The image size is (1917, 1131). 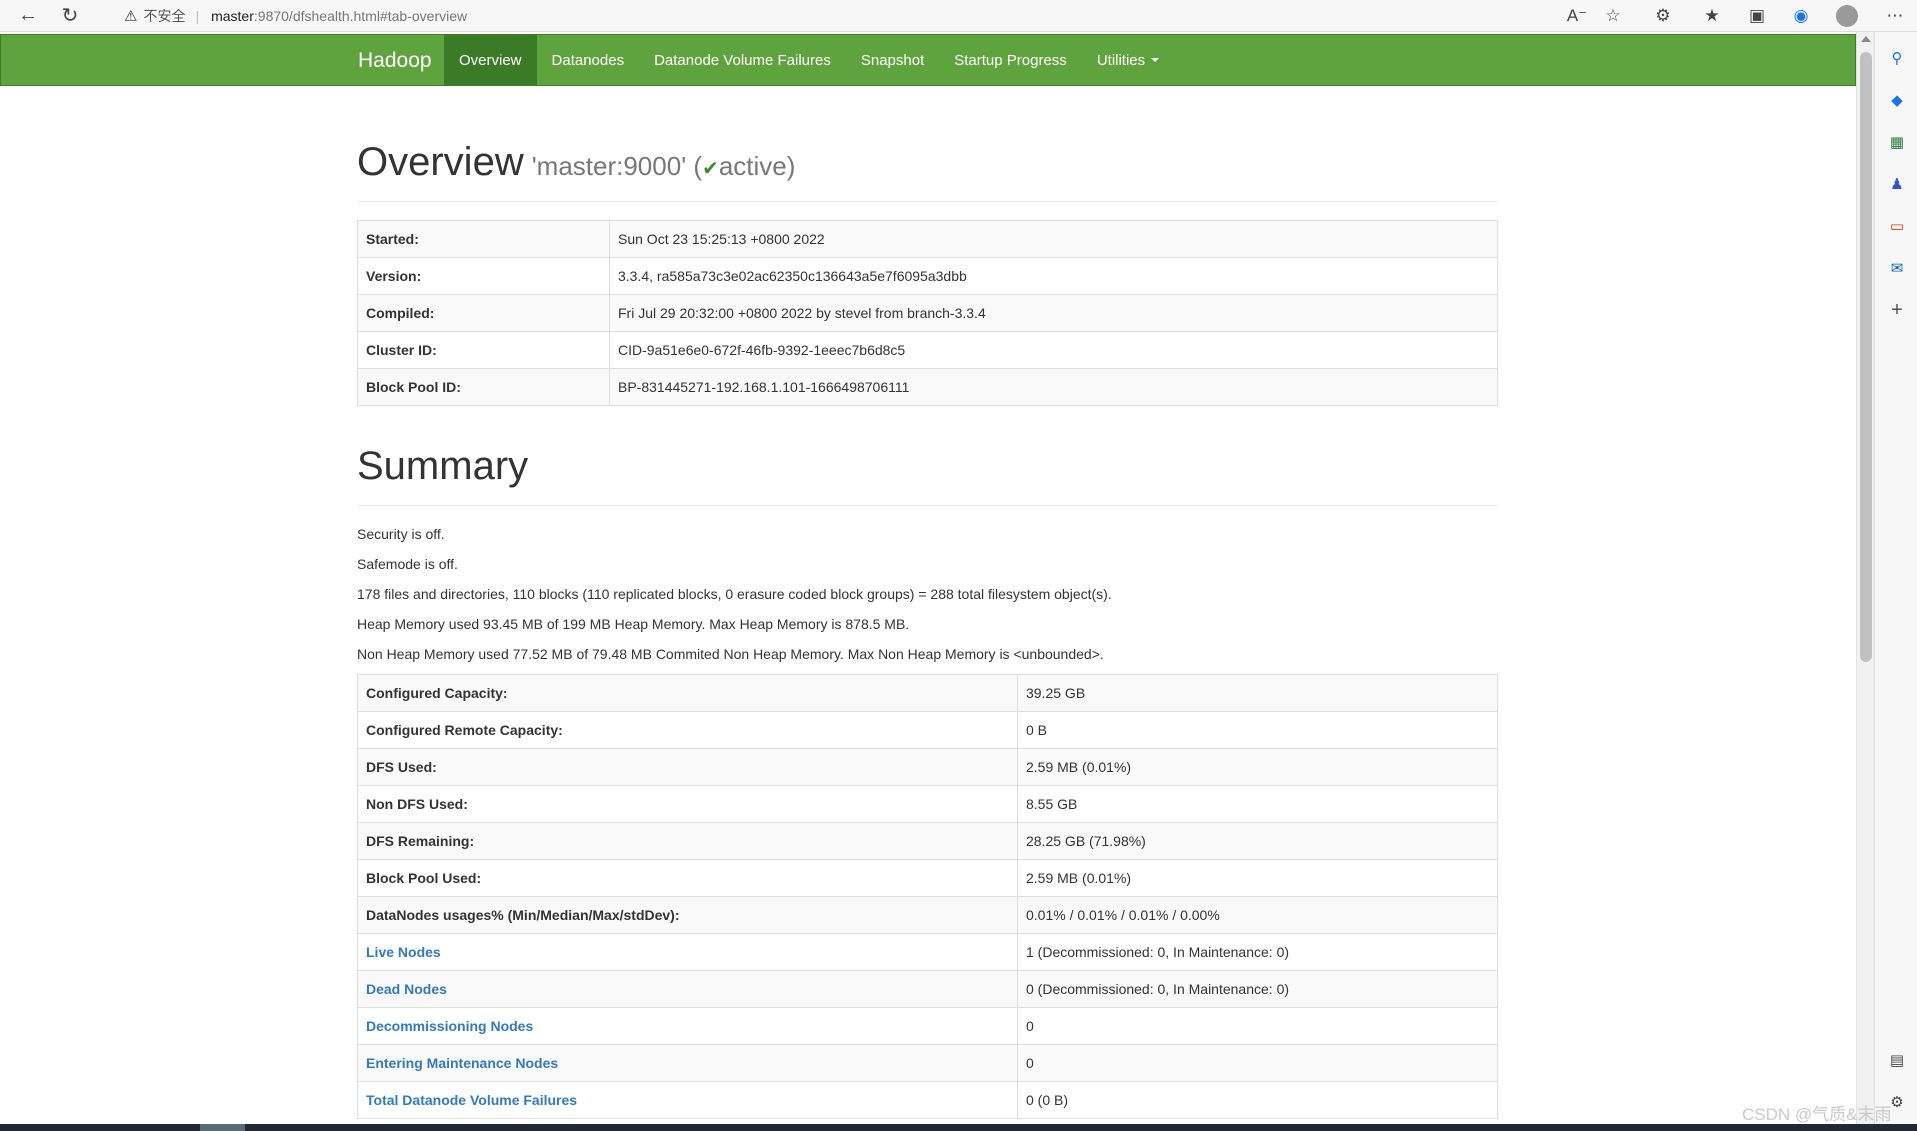 I want to click on row-key: Block Pool Used:, so click(x=687, y=878).